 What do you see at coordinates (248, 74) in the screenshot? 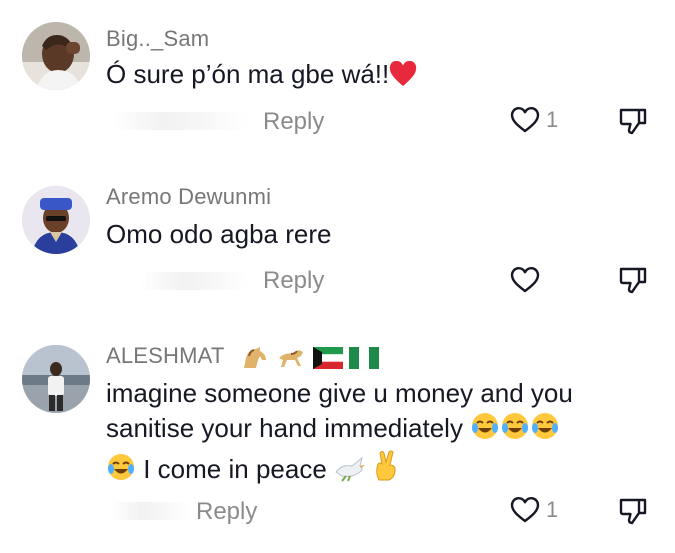
I see `comment-text-content: Ó sure p’ón ma gbe wá!!` at bounding box center [248, 74].